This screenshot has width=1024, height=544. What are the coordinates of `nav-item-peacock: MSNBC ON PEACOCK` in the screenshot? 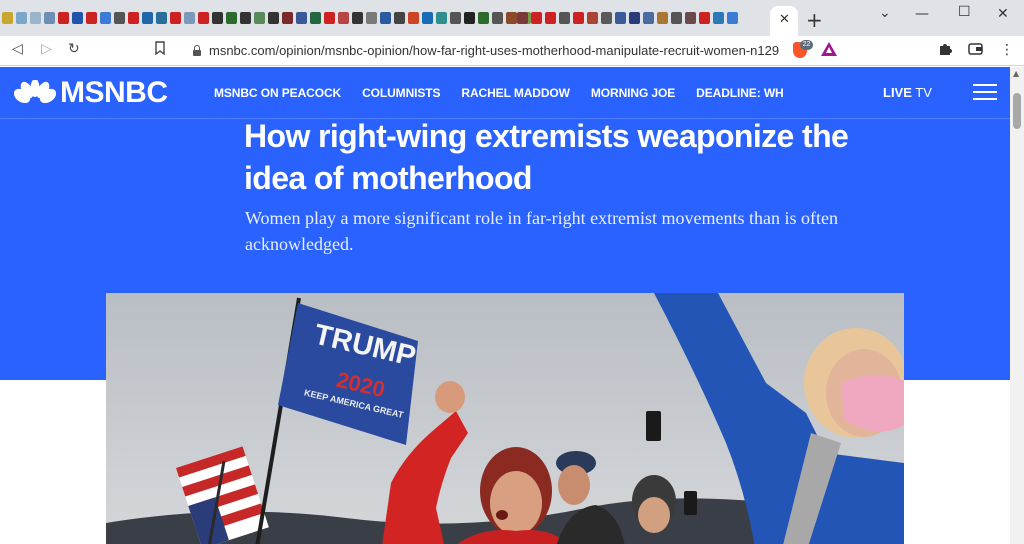 It's located at (277, 93).